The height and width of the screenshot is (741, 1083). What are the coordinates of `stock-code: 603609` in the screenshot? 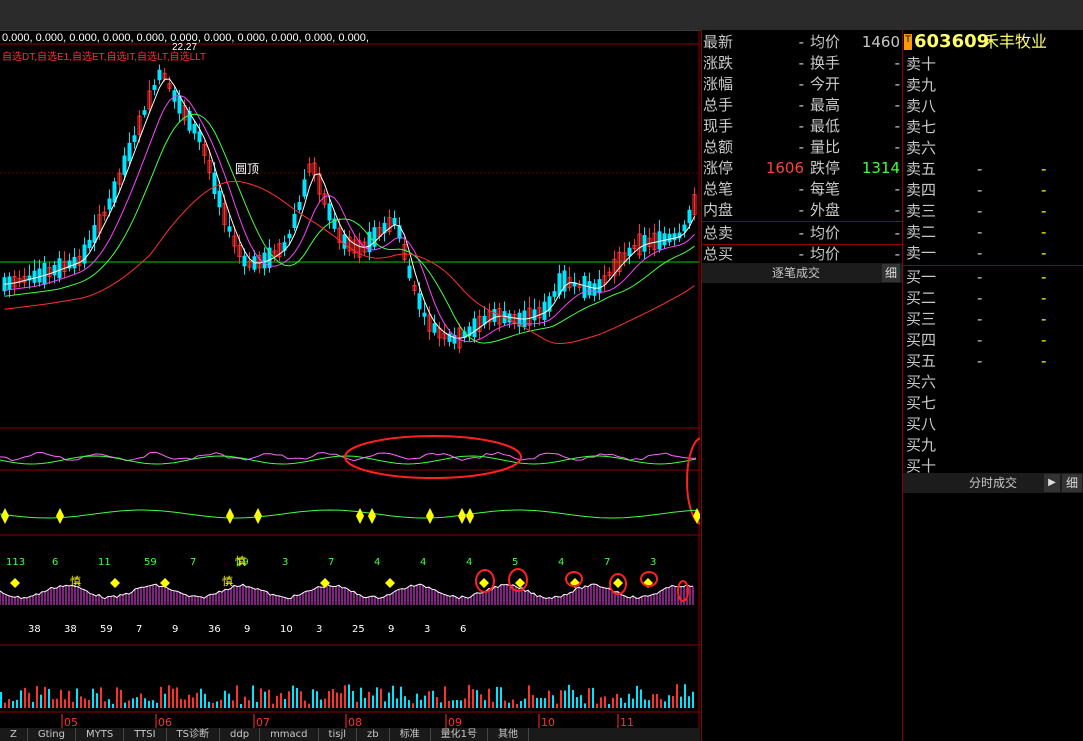 It's located at (951, 42).